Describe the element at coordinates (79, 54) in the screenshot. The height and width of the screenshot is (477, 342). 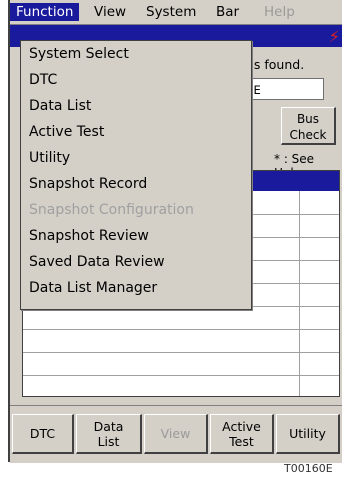
I see `menu-item-system-select: System Select` at that location.